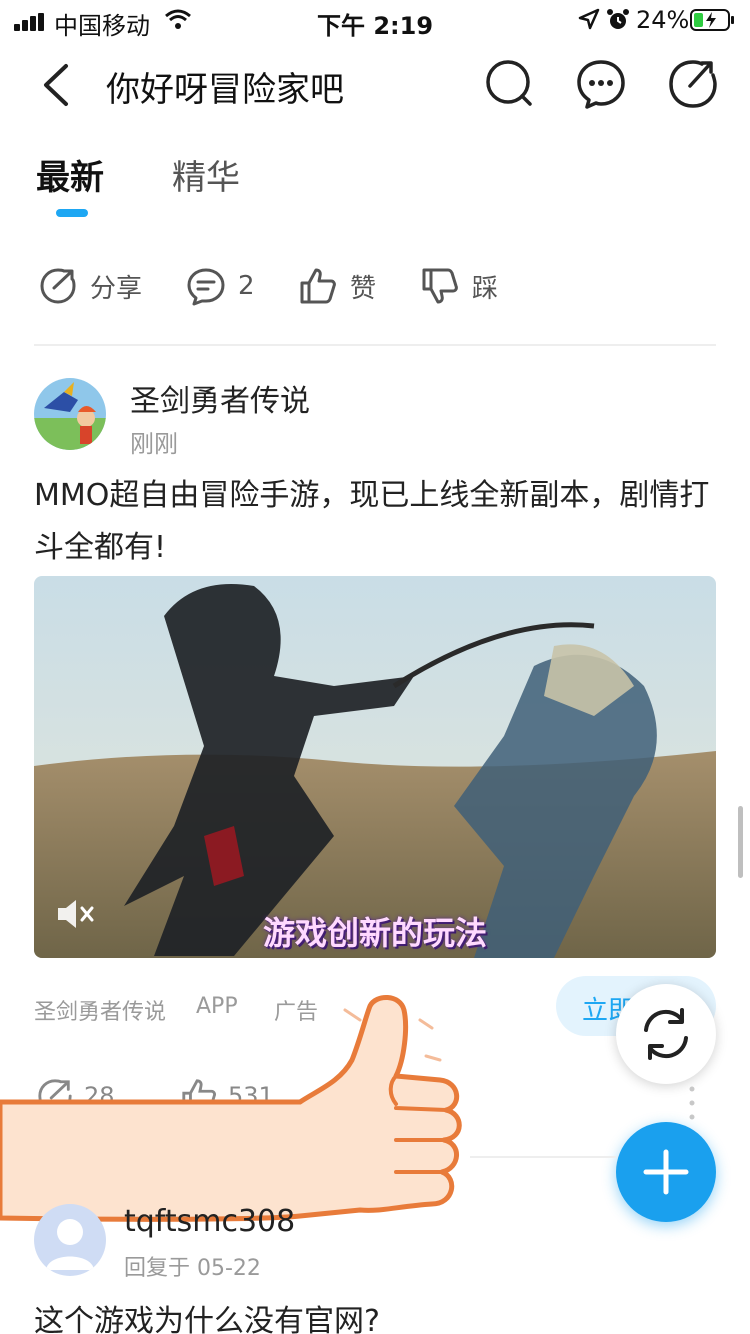 This screenshot has width=750, height=1334. I want to click on thumbs-up-icon, so click(318, 286).